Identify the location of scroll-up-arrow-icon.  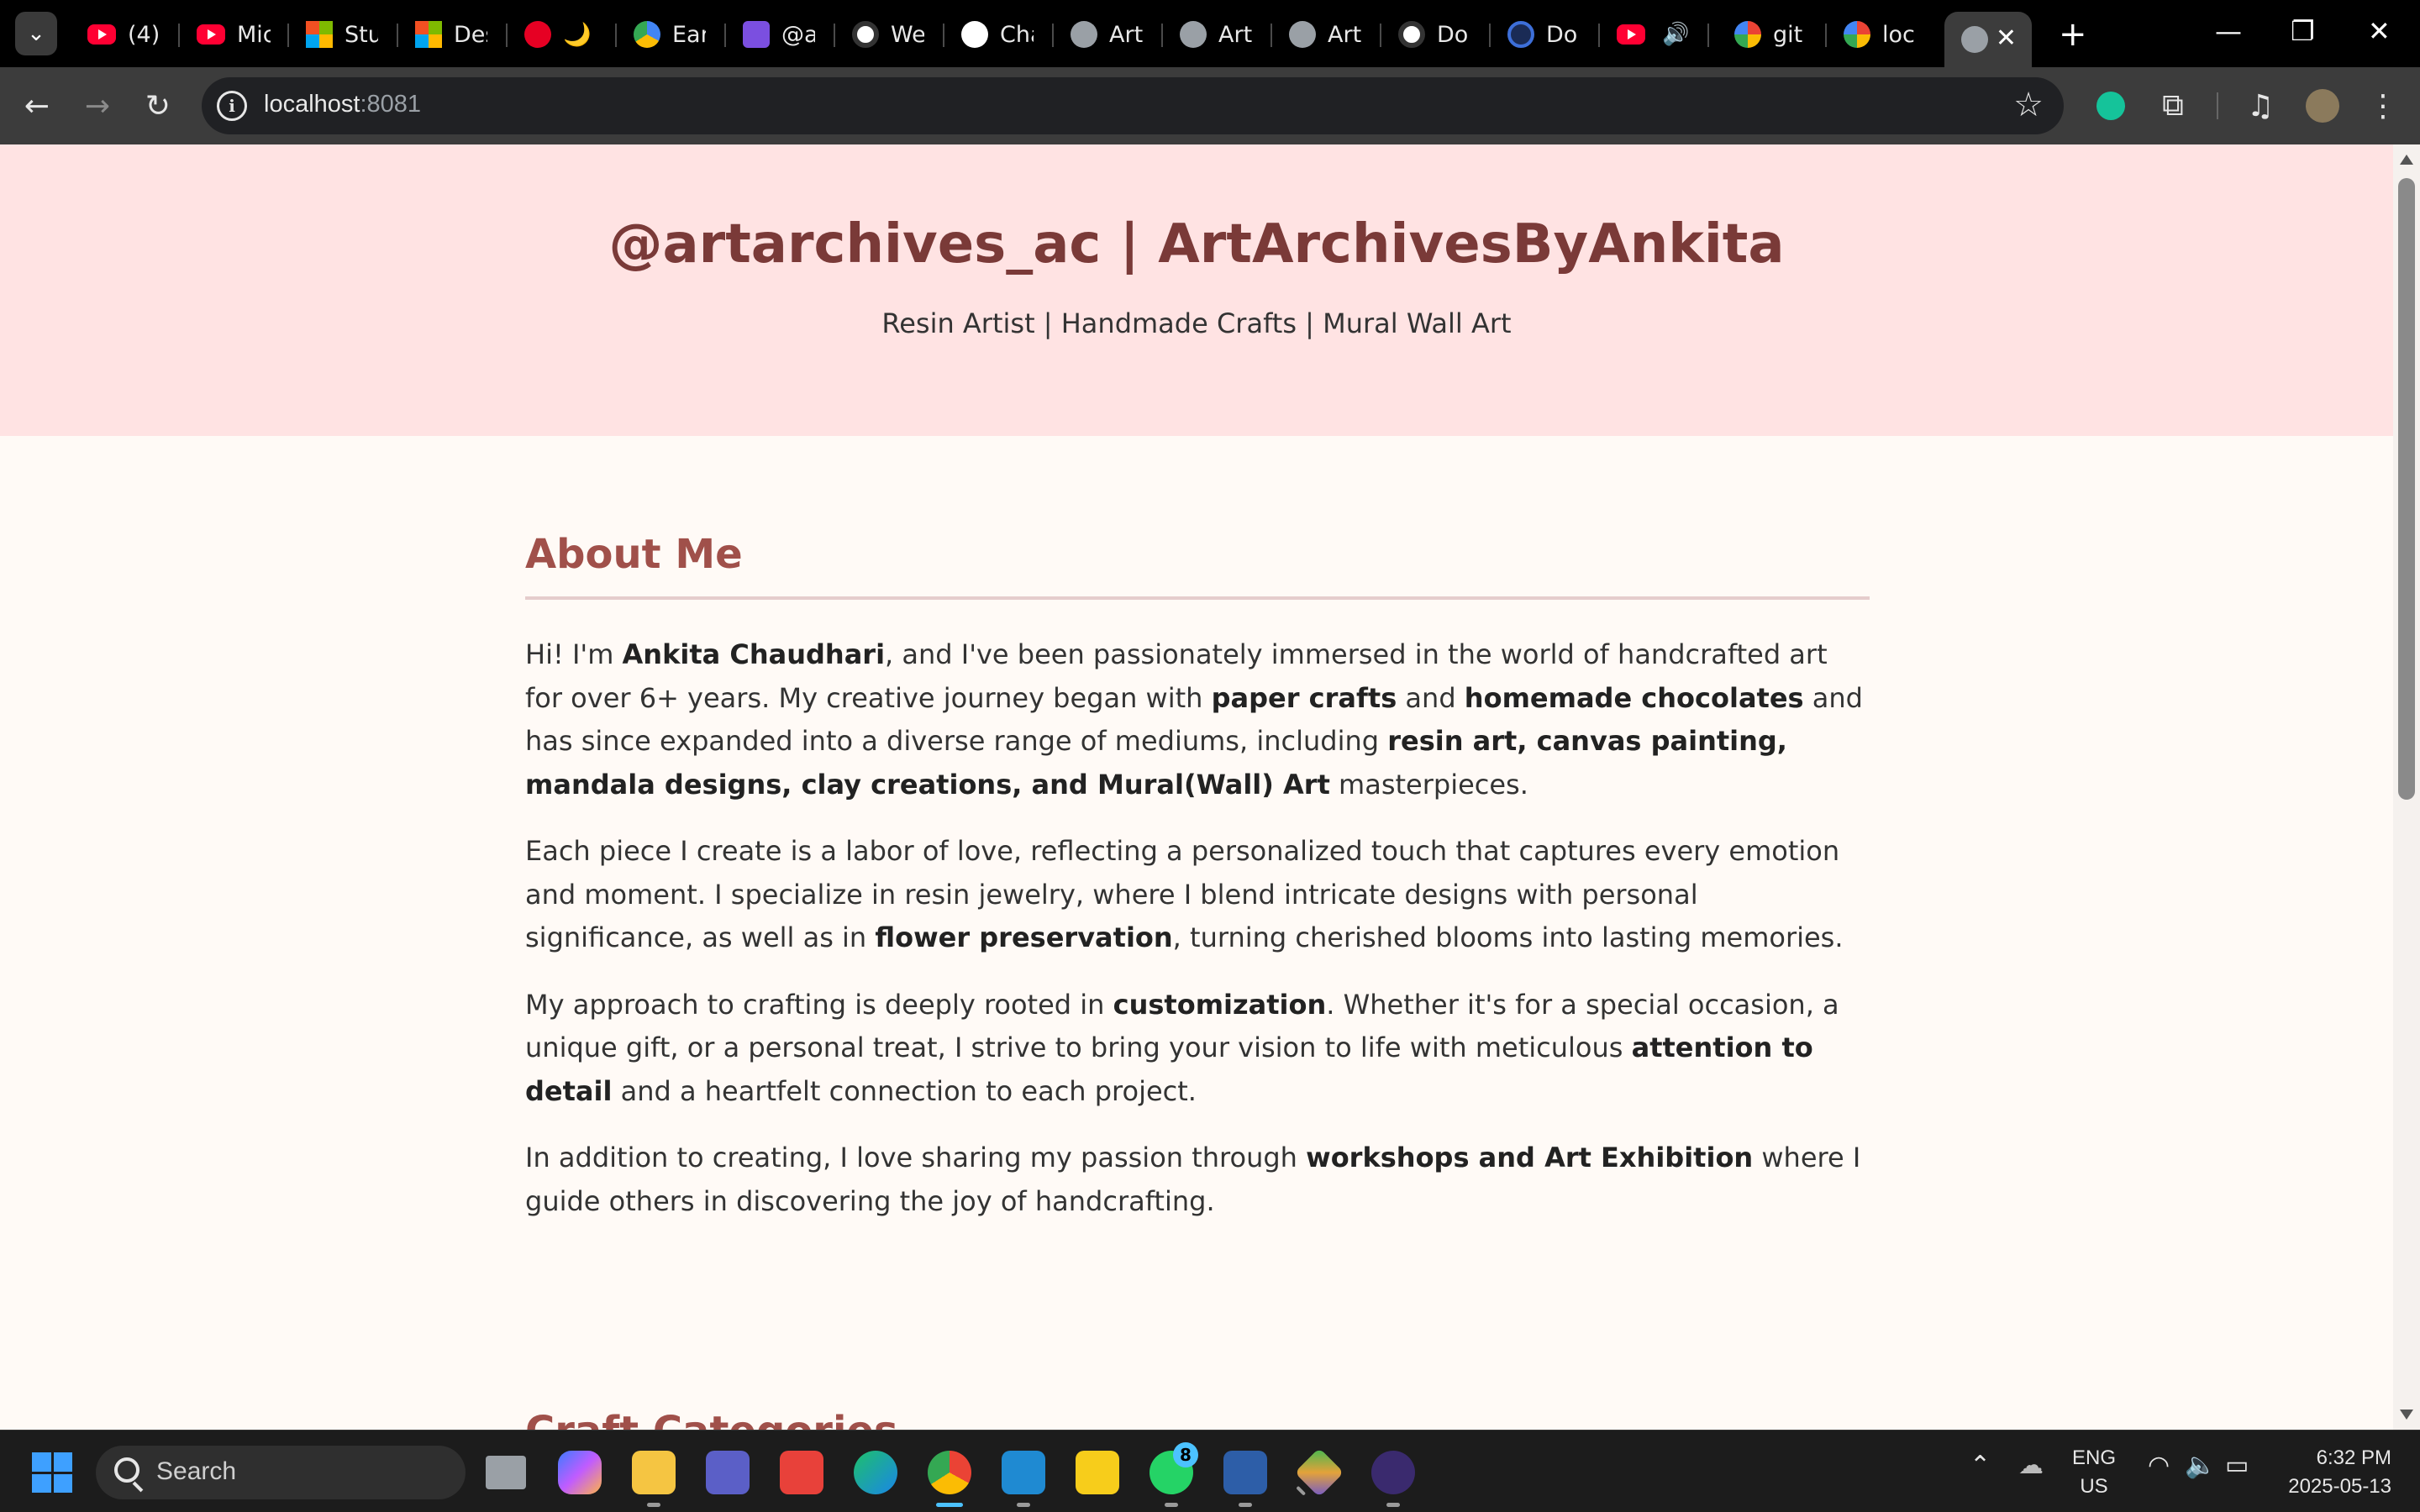
(2406, 160).